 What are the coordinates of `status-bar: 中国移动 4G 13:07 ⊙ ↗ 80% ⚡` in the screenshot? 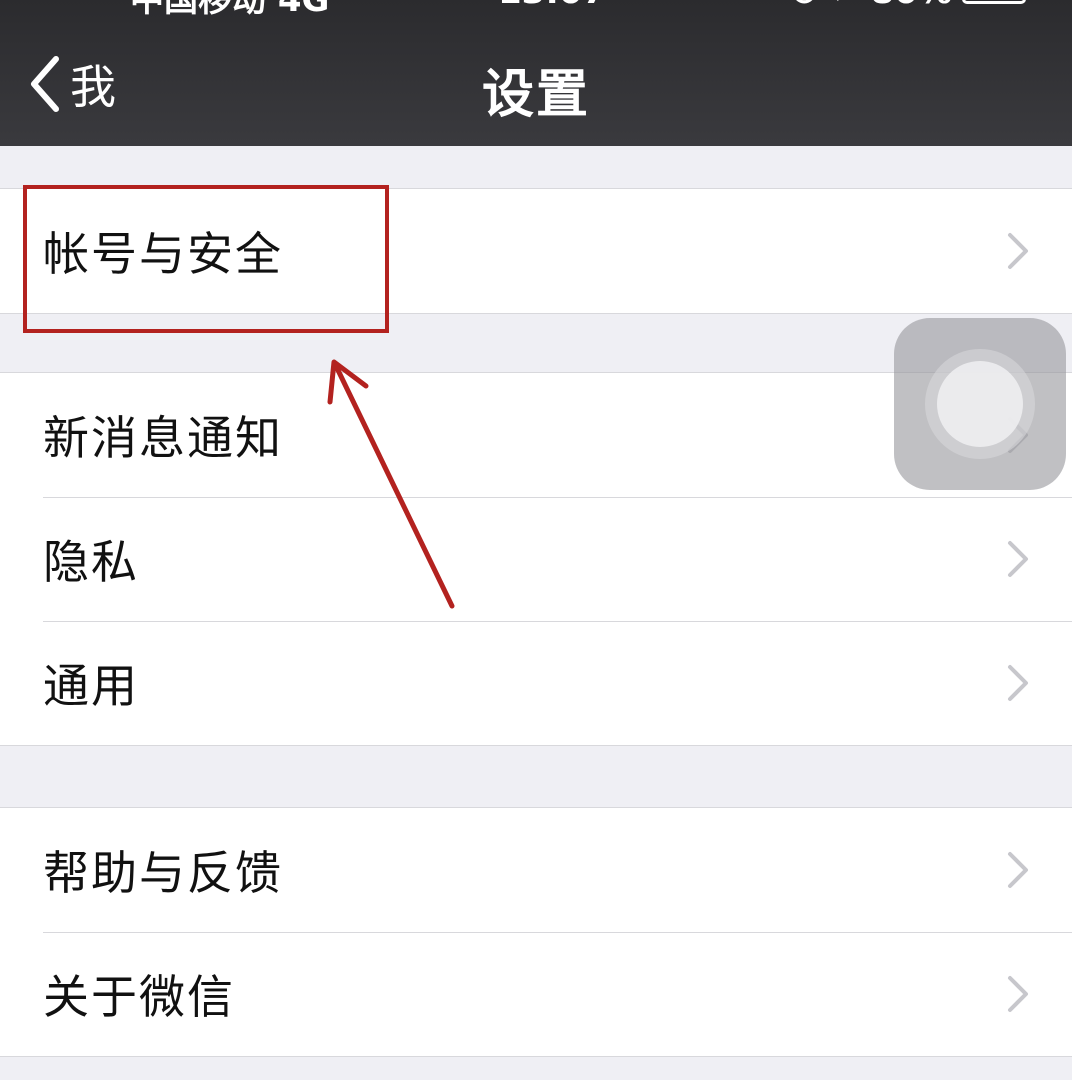 It's located at (536, 10).